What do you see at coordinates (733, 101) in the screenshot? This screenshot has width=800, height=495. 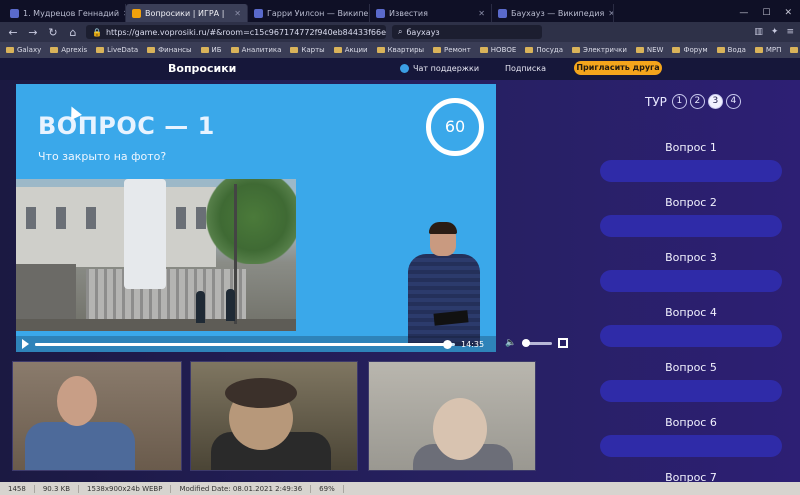 I see `tour-4-button: 4` at bounding box center [733, 101].